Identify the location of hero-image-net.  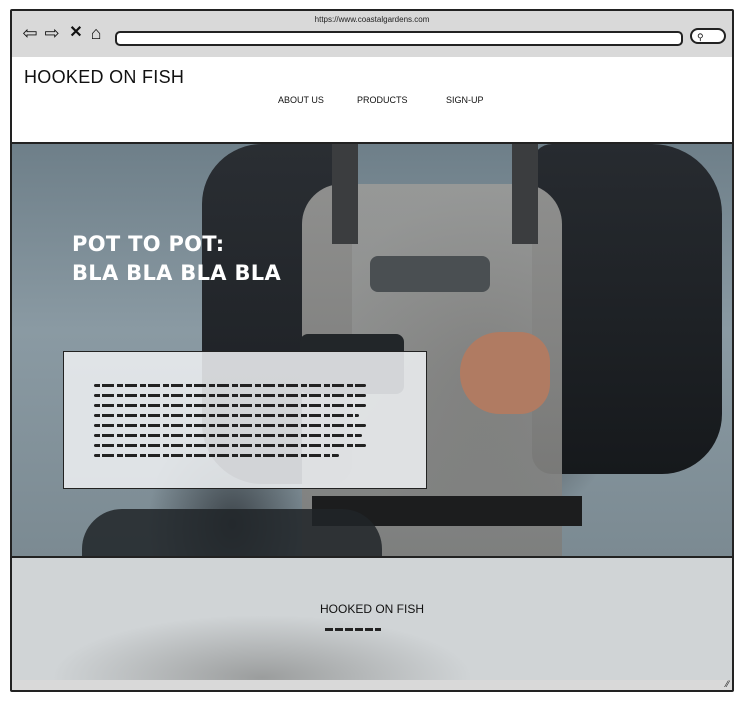
(232, 533).